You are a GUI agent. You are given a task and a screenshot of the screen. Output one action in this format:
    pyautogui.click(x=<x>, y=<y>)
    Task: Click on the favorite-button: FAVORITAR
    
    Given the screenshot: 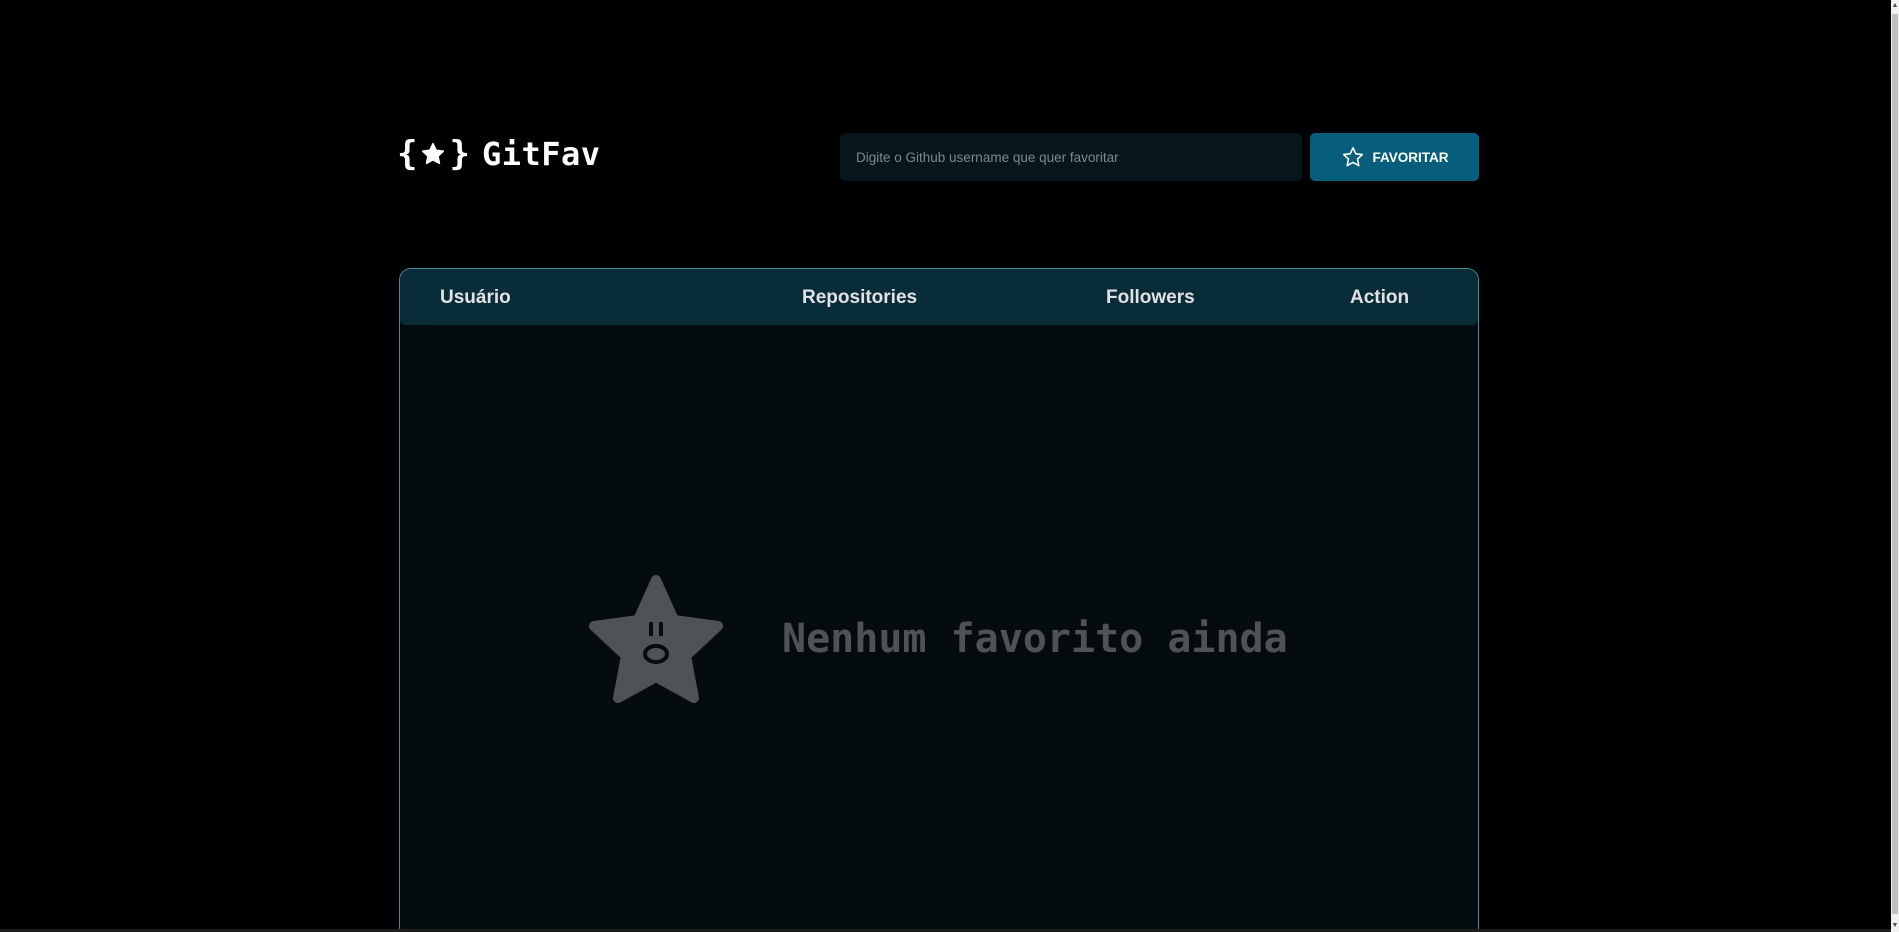 What is the action you would take?
    pyautogui.click(x=1394, y=157)
    